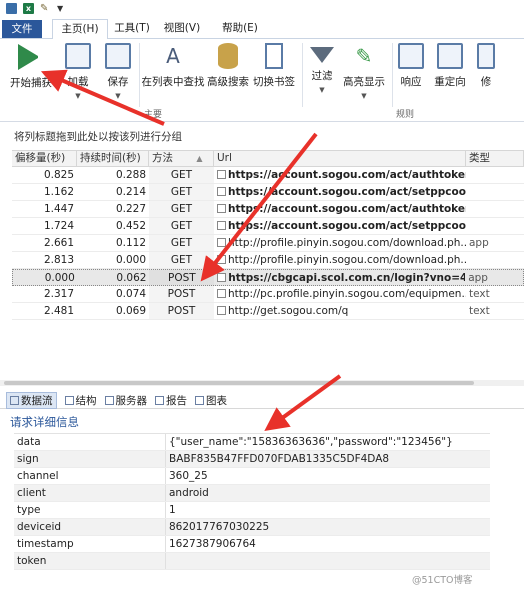 The height and width of the screenshot is (597, 524). I want to click on redirect-icon, so click(450, 56).